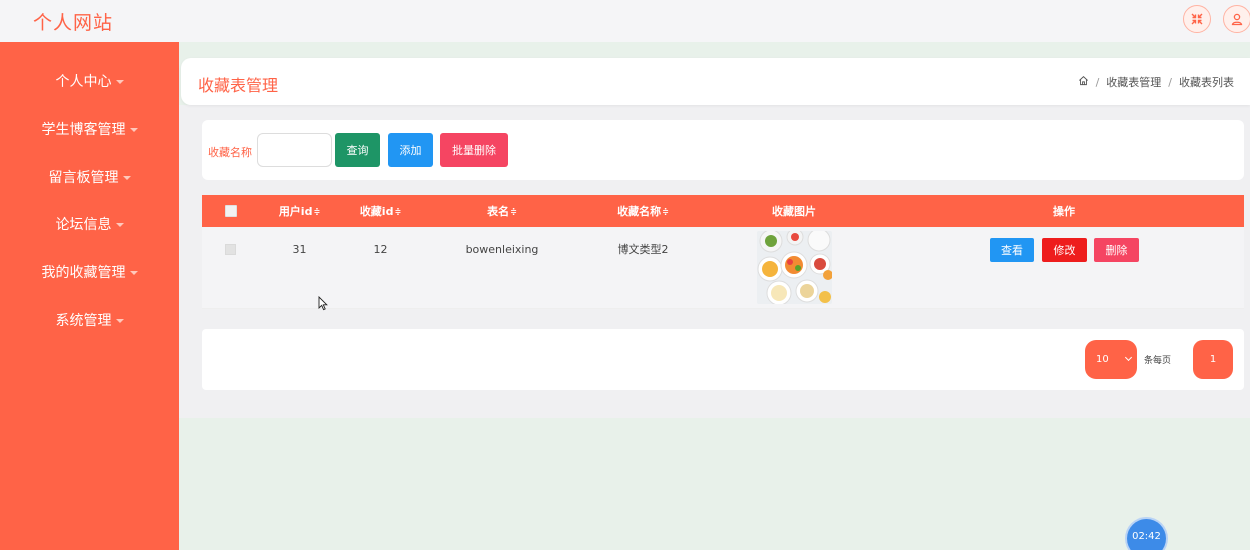 The height and width of the screenshot is (550, 1250). What do you see at coordinates (238, 85) in the screenshot?
I see `page-title: 收藏表管理` at bounding box center [238, 85].